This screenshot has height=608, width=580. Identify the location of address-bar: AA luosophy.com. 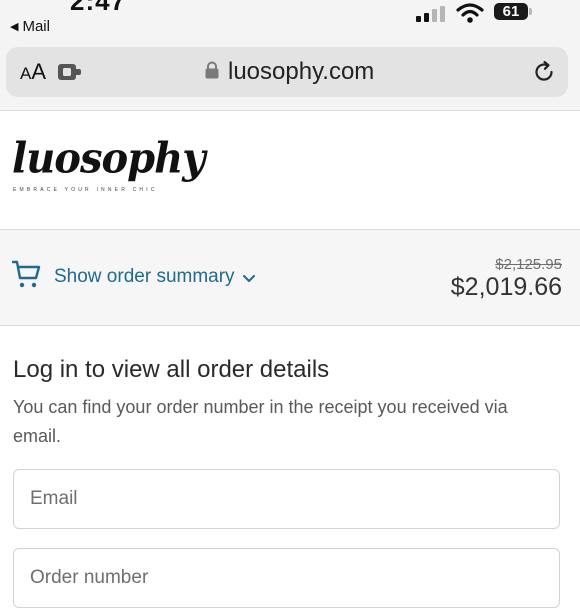
(287, 72).